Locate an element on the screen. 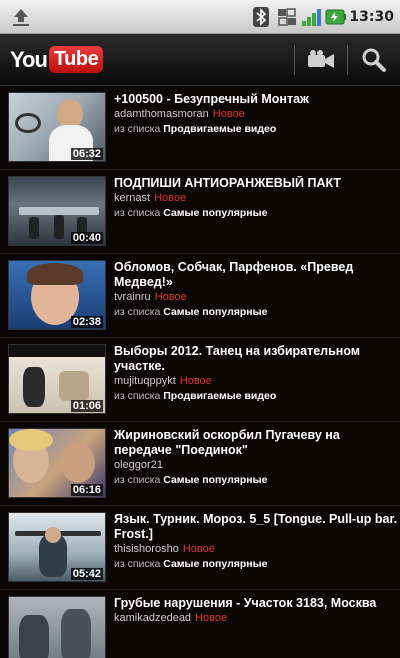  network-sync-icon is located at coordinates (287, 17).